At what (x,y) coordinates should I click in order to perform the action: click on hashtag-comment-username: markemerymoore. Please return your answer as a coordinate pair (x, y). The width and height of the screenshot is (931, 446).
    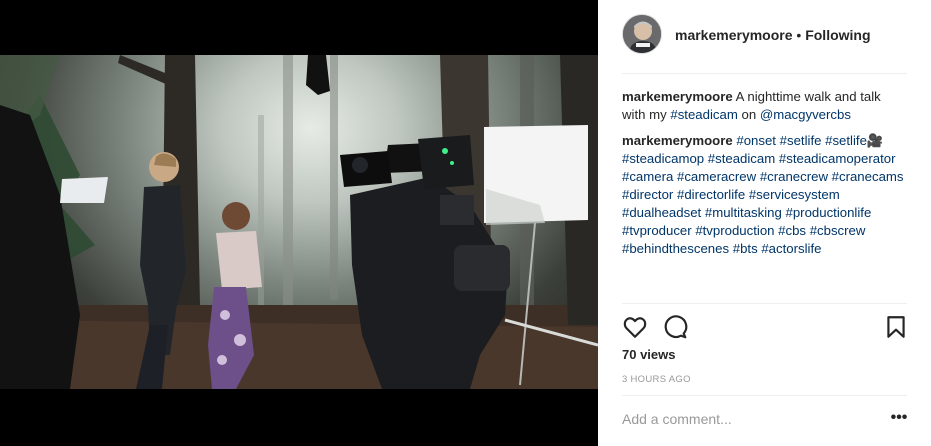
    Looking at the image, I should click on (677, 140).